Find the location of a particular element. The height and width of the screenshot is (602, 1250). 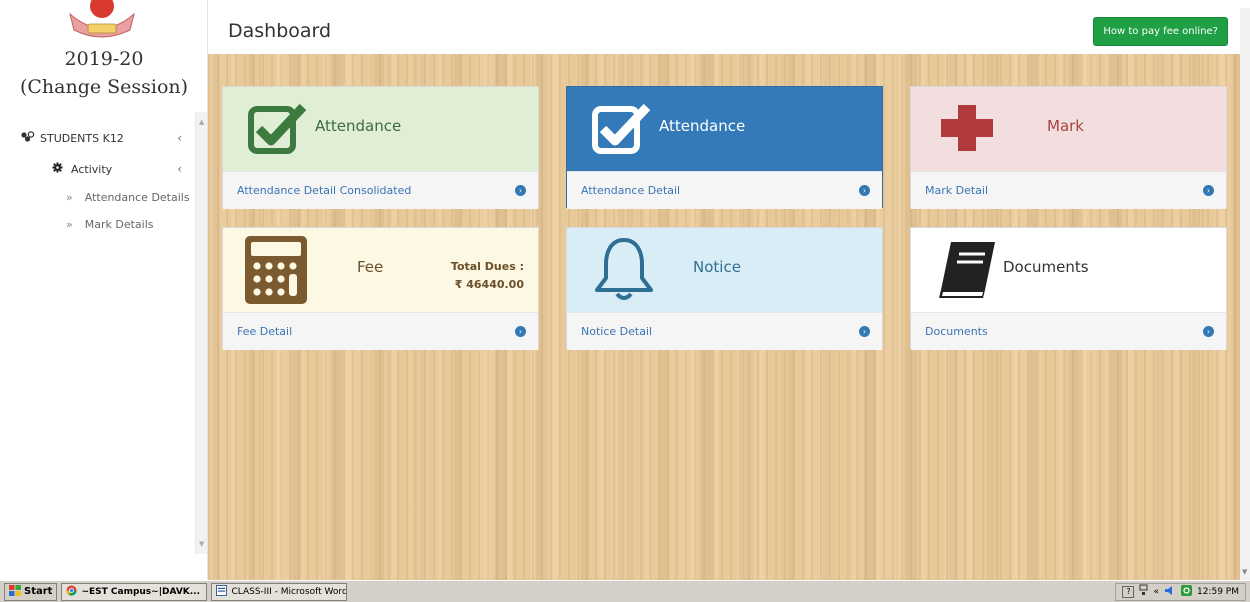

tile-header: Documents is located at coordinates (1068, 270).